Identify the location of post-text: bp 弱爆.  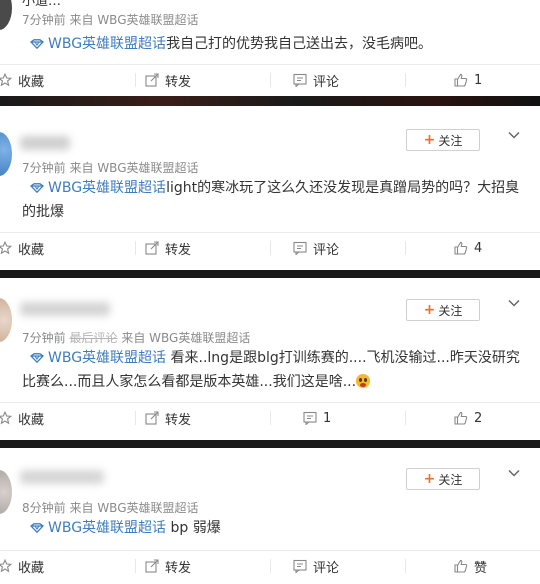
(195, 528).